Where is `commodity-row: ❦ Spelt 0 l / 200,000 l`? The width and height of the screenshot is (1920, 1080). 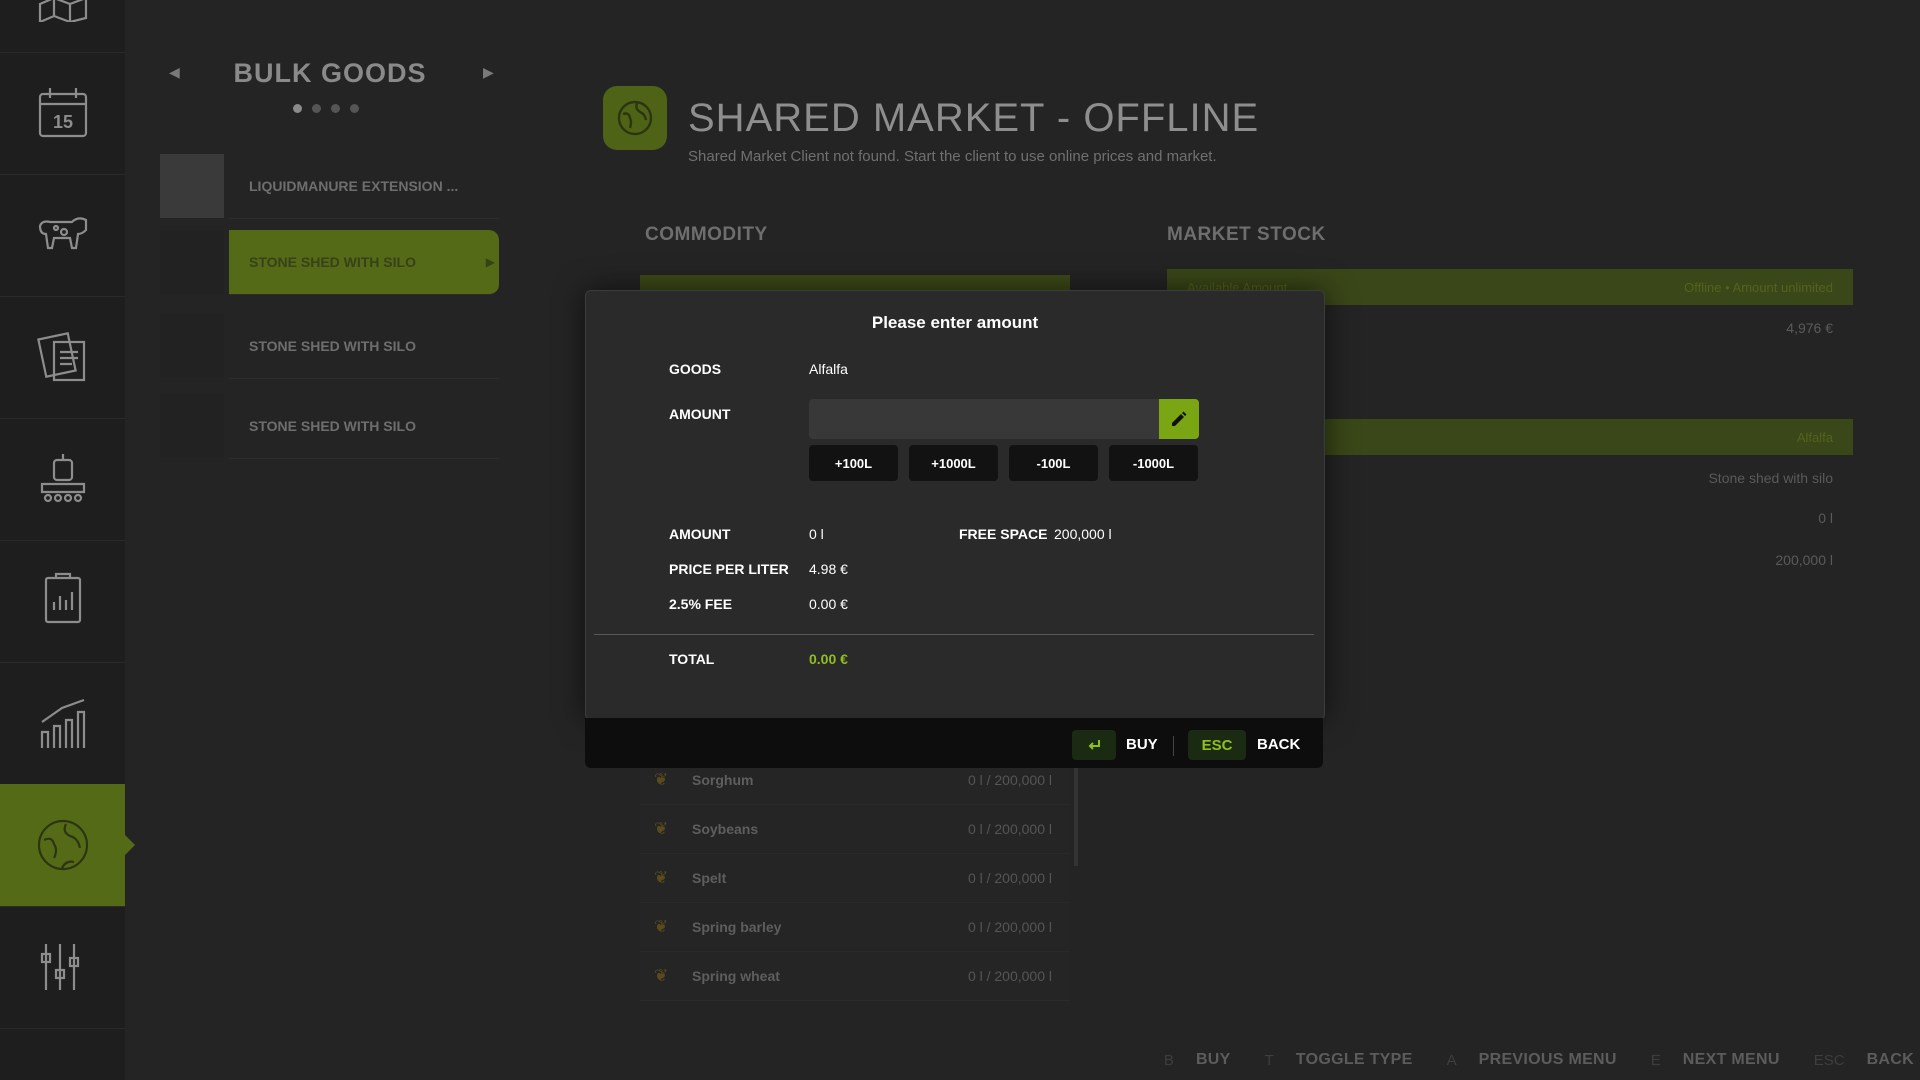 commodity-row: ❦ Spelt 0 l / 200,000 l is located at coordinates (855, 878).